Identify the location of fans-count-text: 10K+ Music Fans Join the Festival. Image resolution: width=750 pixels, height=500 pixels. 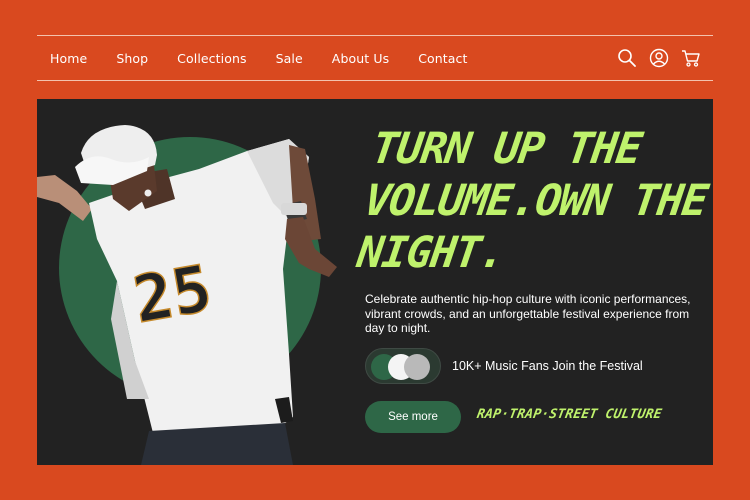
(547, 366).